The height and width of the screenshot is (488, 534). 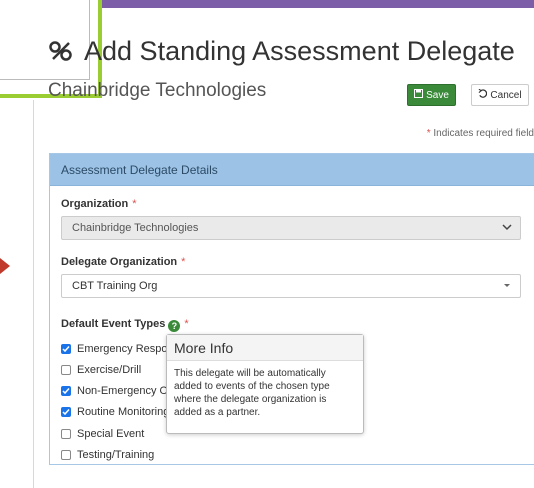 I want to click on floppy-disk-icon, so click(x=419, y=95).